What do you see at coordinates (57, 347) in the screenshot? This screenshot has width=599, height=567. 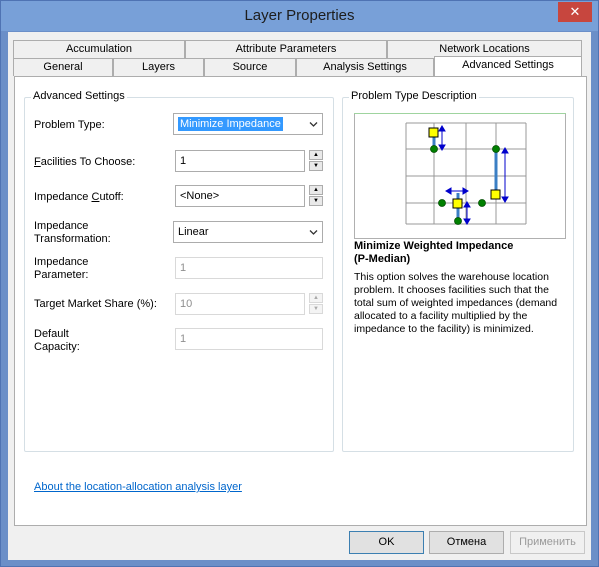 I see `label-line: Capacity:` at bounding box center [57, 347].